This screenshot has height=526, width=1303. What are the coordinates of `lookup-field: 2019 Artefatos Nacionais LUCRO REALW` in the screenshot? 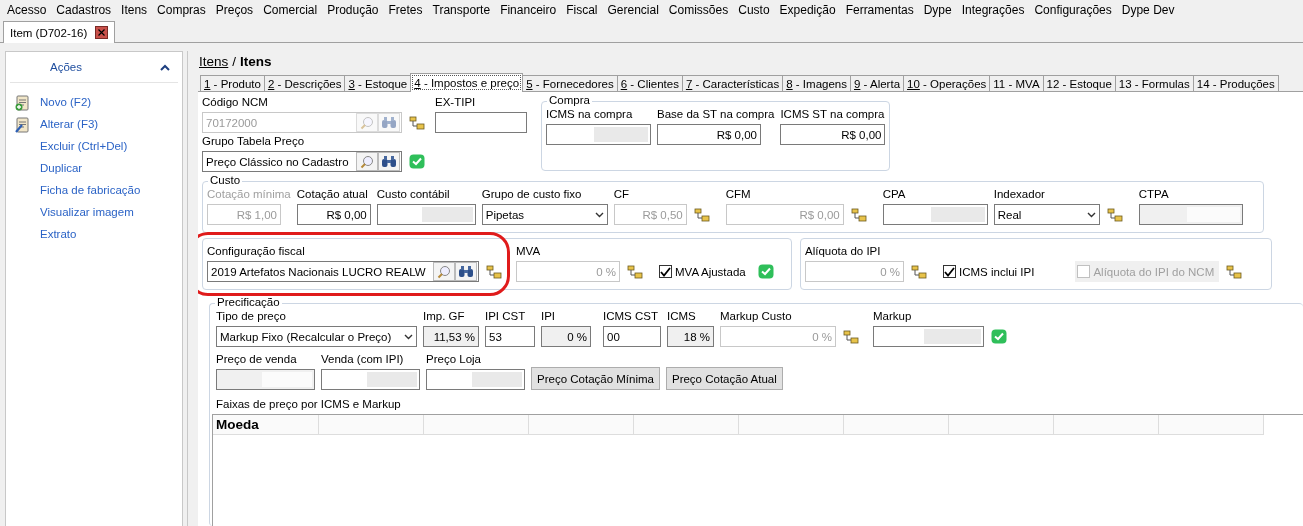 It's located at (343, 271).